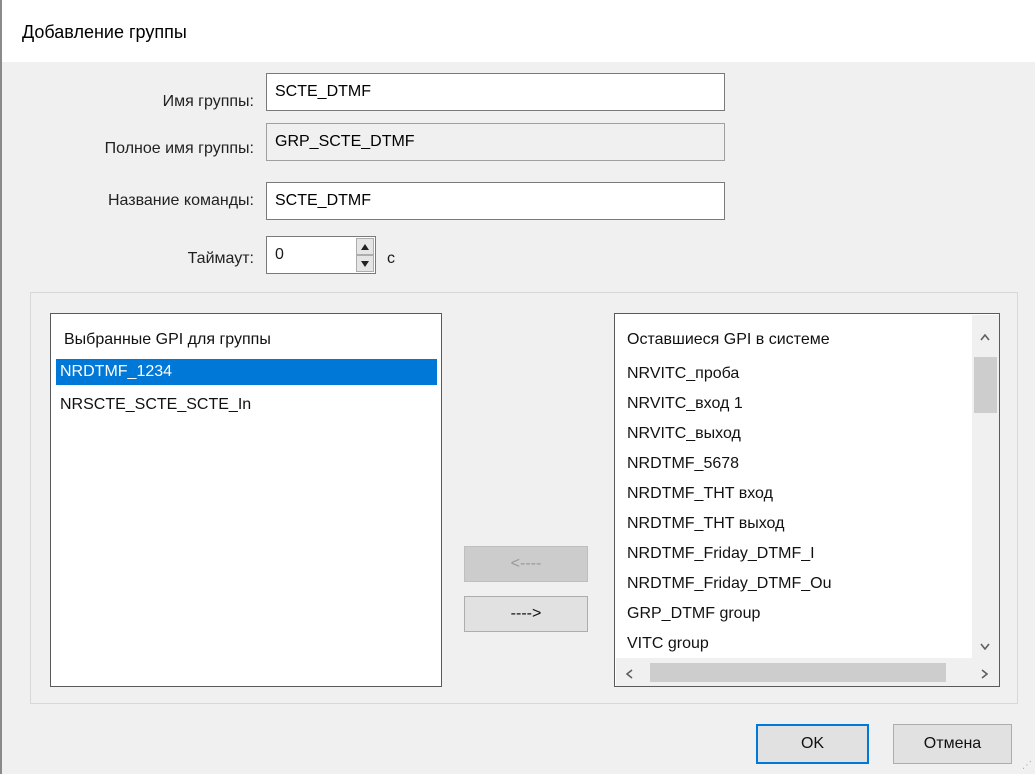  I want to click on selected-gpi-header: Выбранные GPI для группы, so click(167, 339).